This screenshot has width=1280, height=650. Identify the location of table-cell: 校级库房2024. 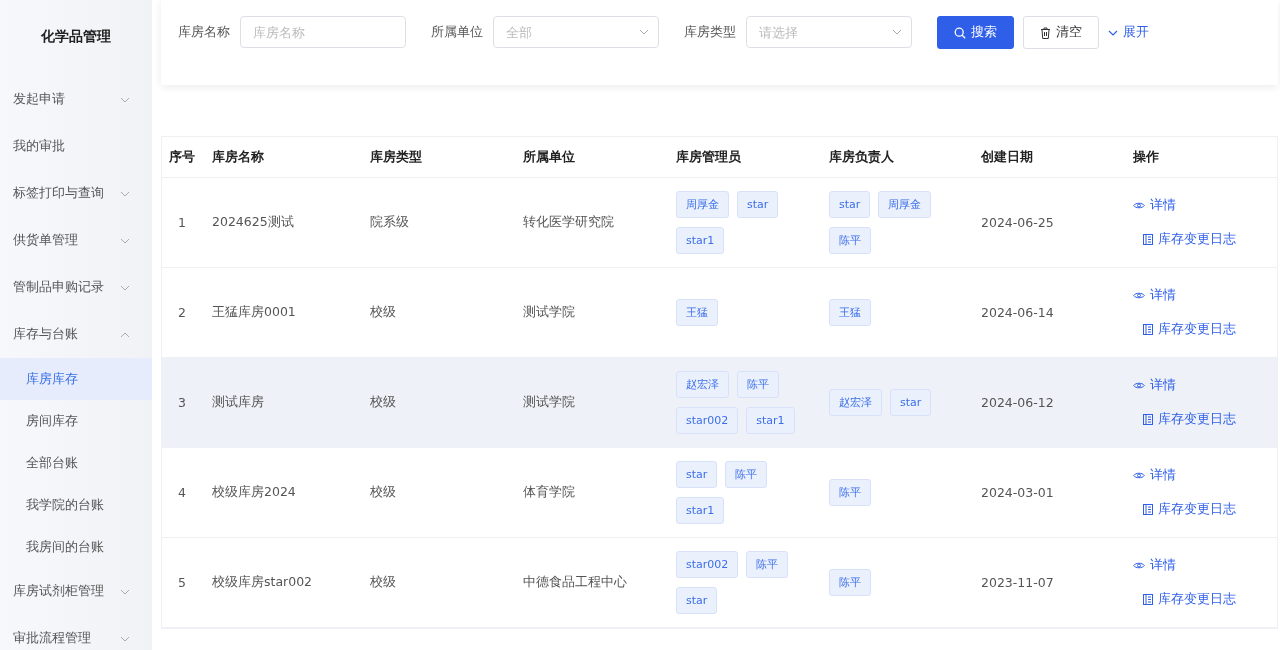
(254, 492).